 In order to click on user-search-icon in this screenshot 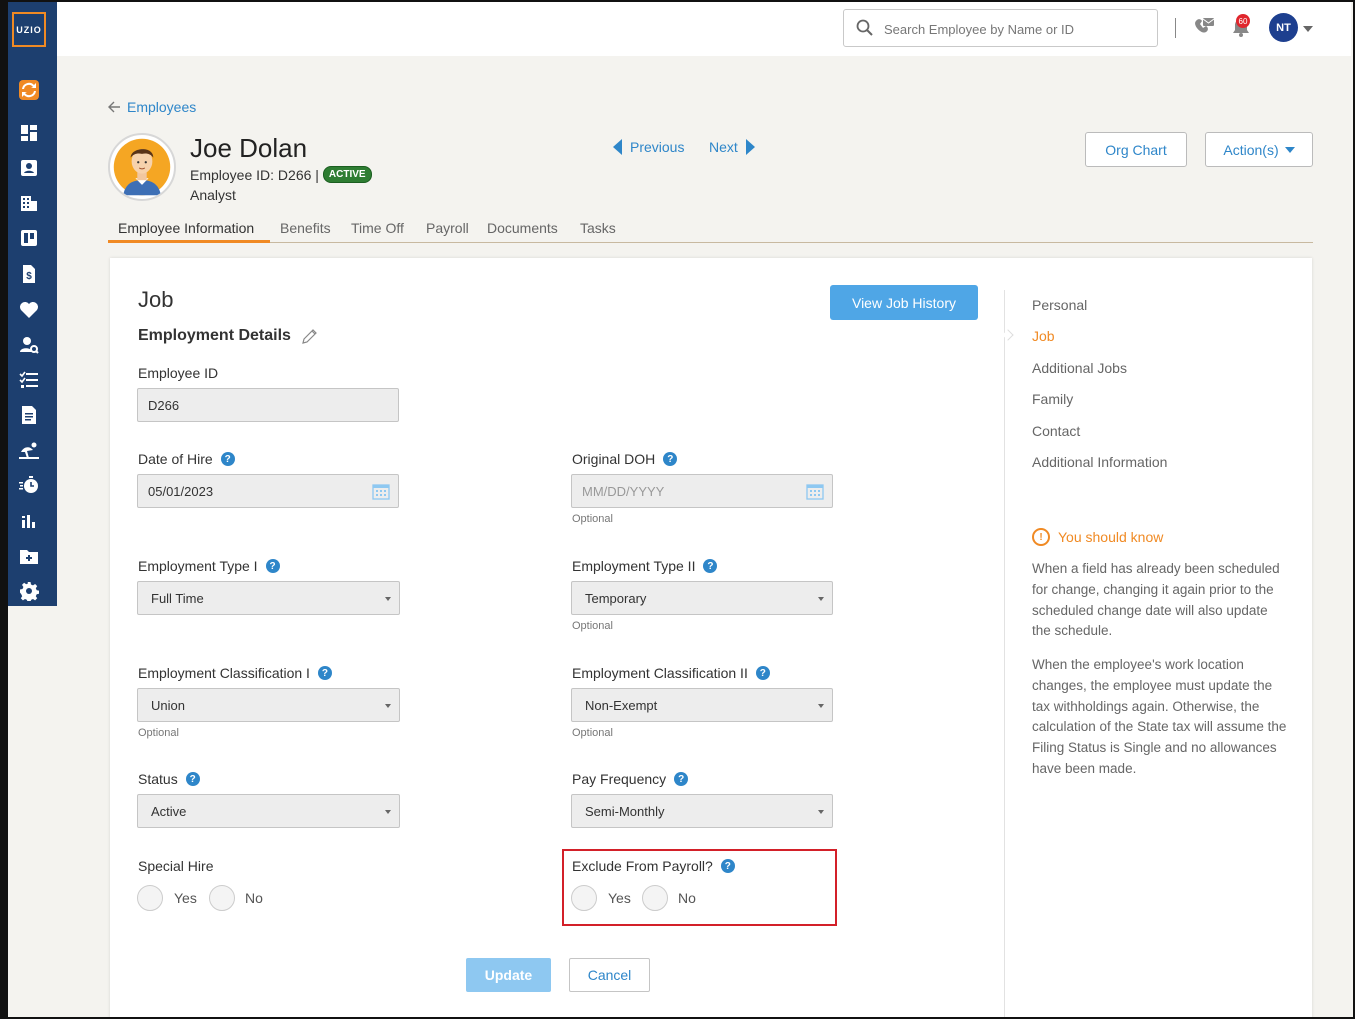, I will do `click(29, 345)`.